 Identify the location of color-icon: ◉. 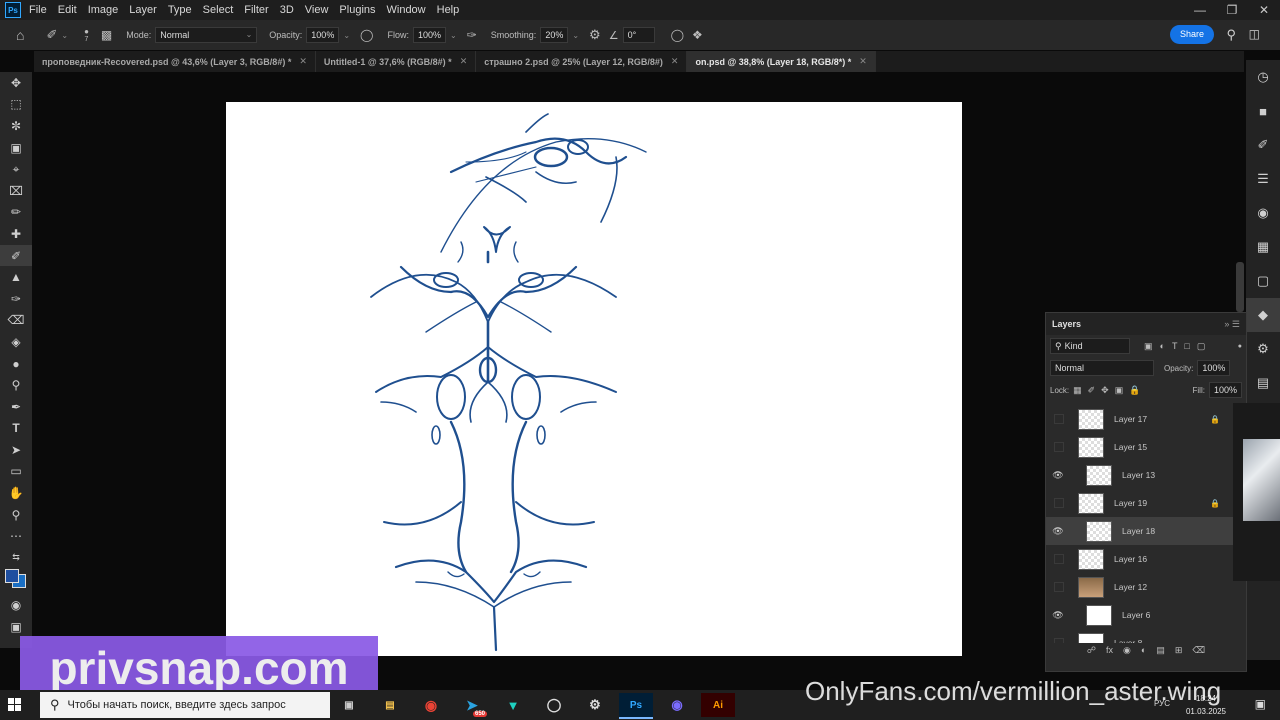
(1263, 213).